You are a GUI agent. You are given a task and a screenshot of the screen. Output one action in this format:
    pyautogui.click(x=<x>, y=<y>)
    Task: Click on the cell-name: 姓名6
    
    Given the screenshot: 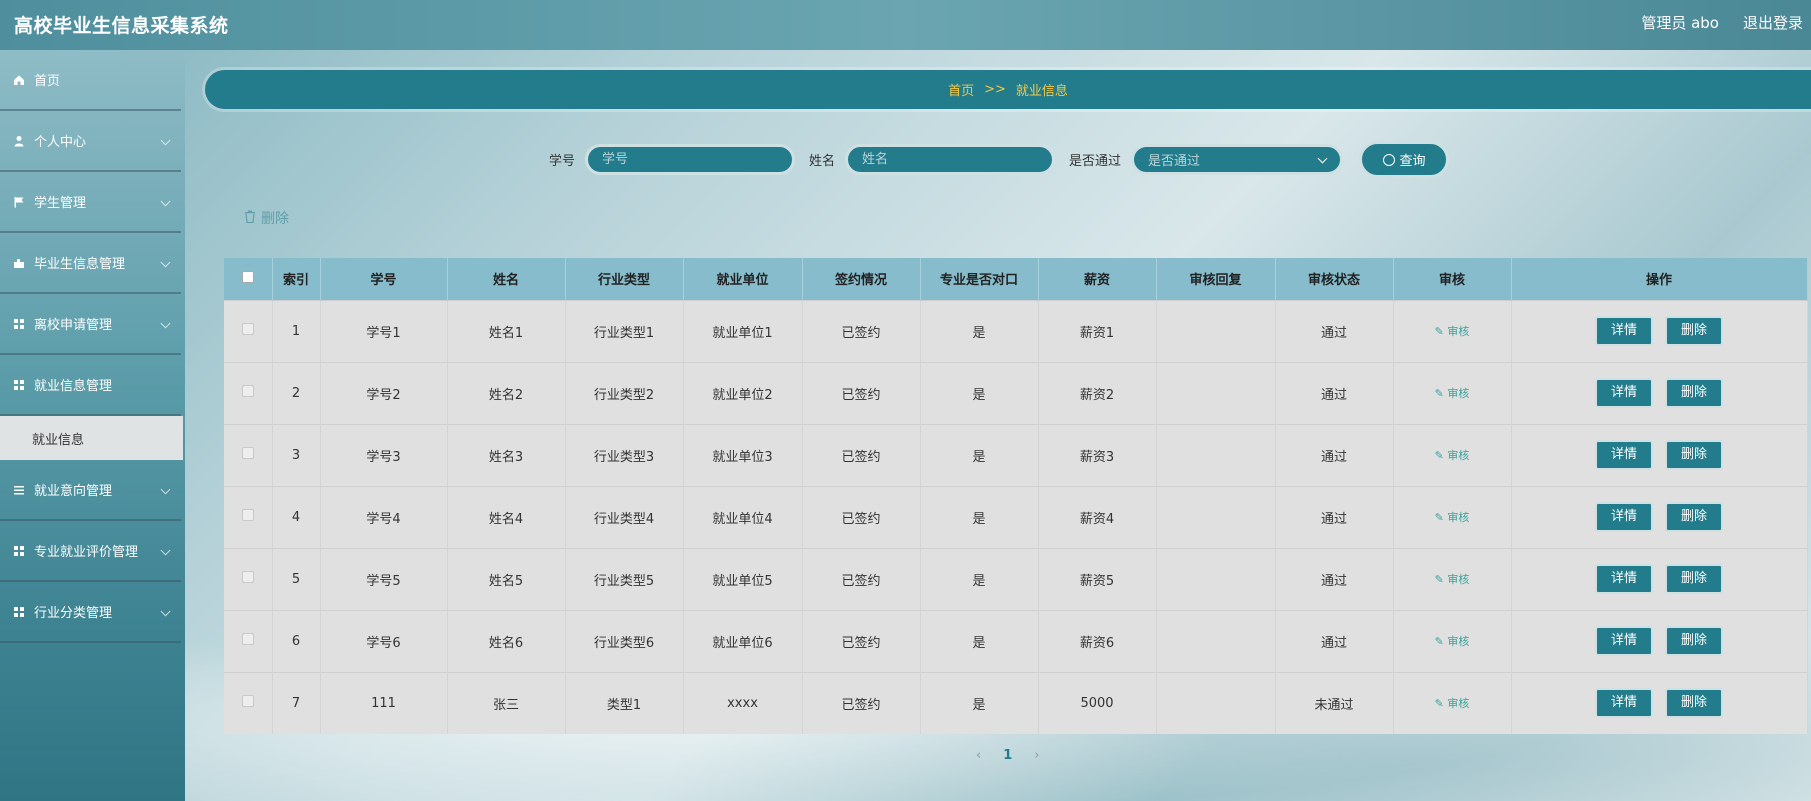 What is the action you would take?
    pyautogui.click(x=506, y=640)
    